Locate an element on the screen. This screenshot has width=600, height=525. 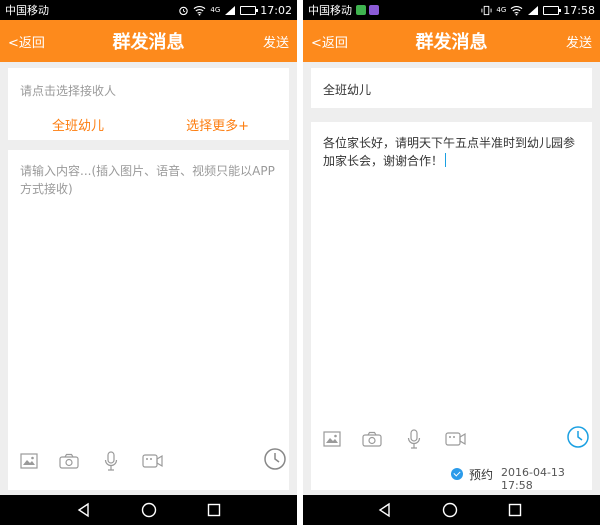
app-icon is located at coordinates (374, 10).